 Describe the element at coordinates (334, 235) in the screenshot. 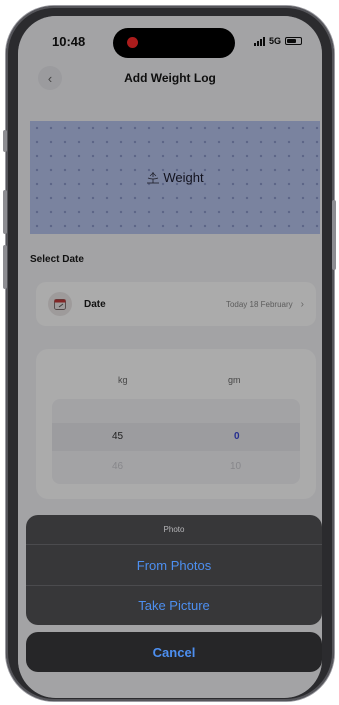

I see `power-button` at that location.